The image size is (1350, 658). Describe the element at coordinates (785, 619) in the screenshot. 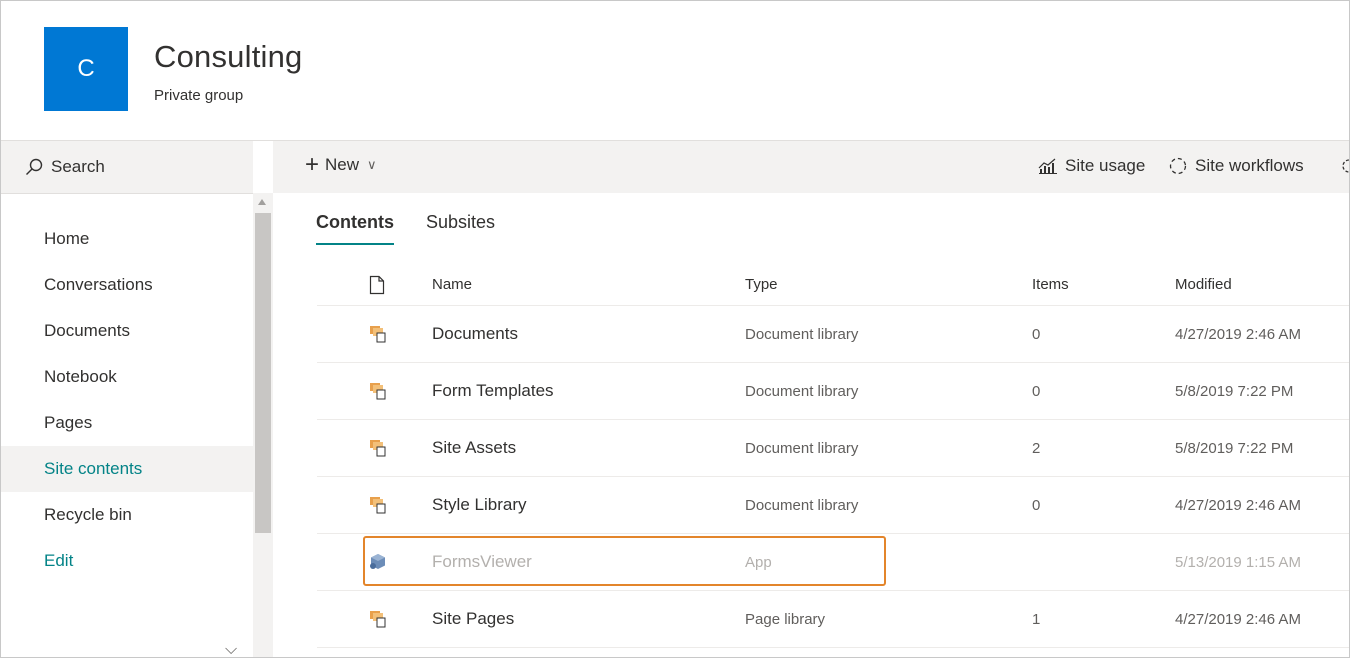

I see `item-type: Page library` at that location.